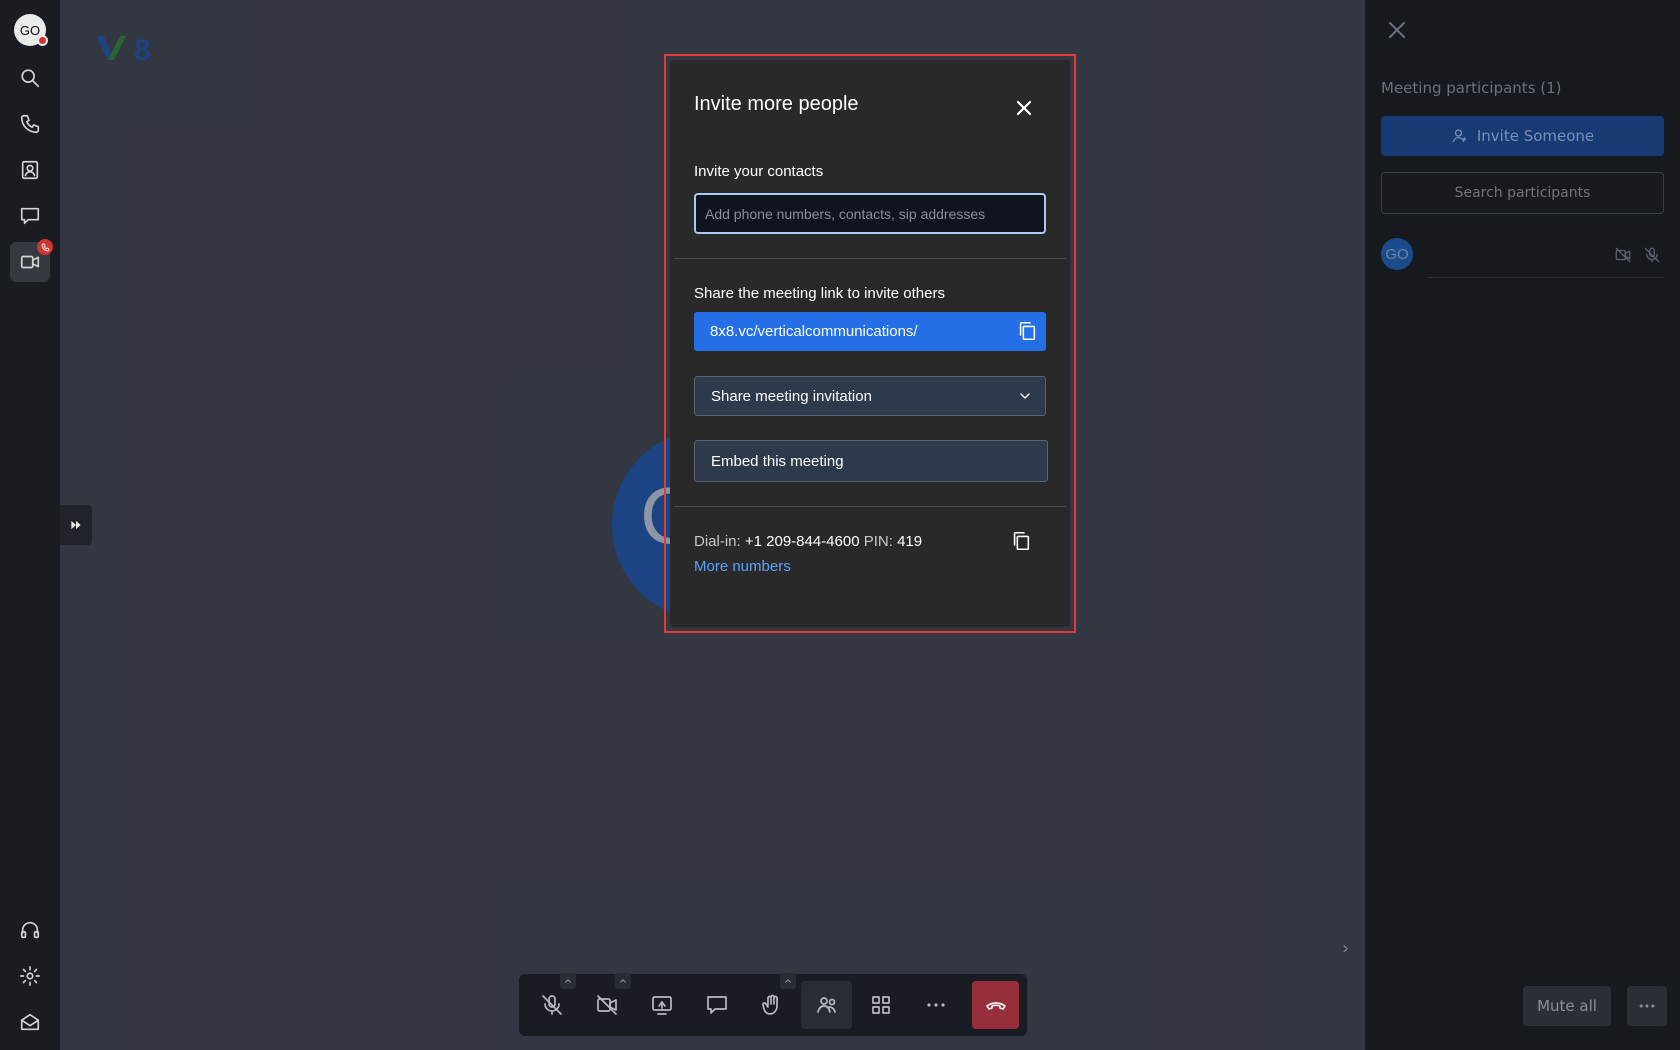  Describe the element at coordinates (878, 541) in the screenshot. I see `pin-label: PIN:` at that location.